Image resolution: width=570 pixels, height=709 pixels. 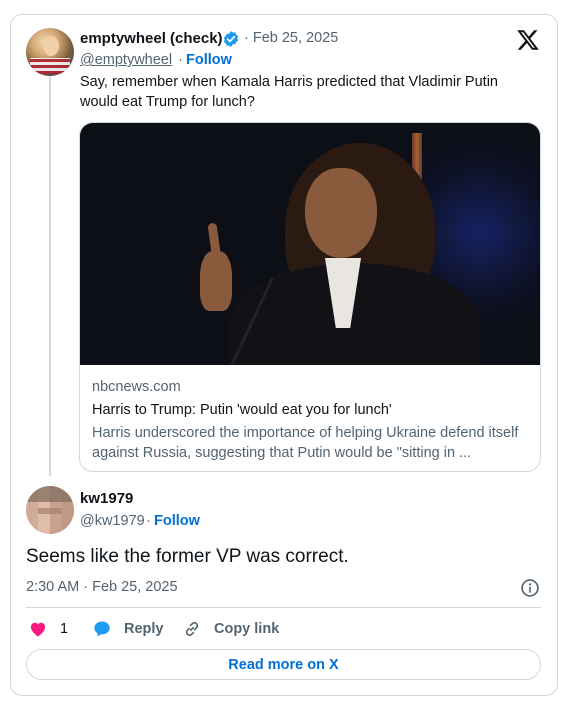 What do you see at coordinates (283, 664) in the screenshot?
I see `read-more-button: Read more on X` at bounding box center [283, 664].